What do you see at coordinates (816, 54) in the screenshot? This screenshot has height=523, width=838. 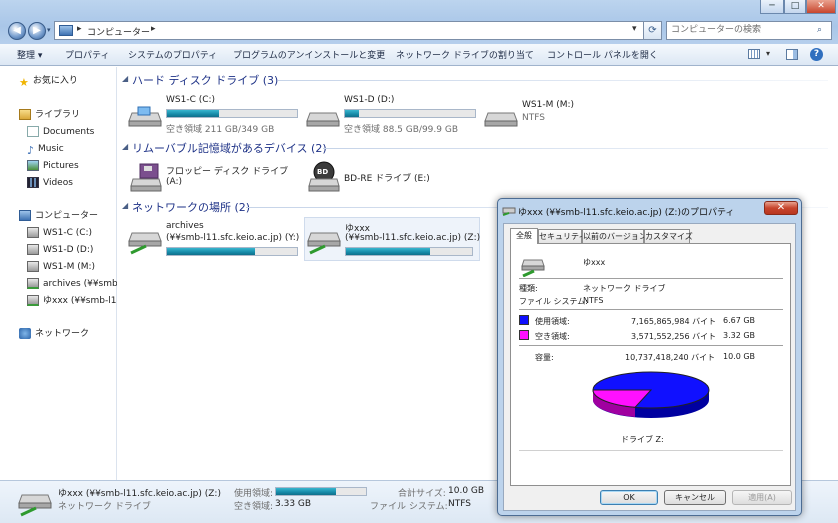 I see `help-icon: ?` at bounding box center [816, 54].